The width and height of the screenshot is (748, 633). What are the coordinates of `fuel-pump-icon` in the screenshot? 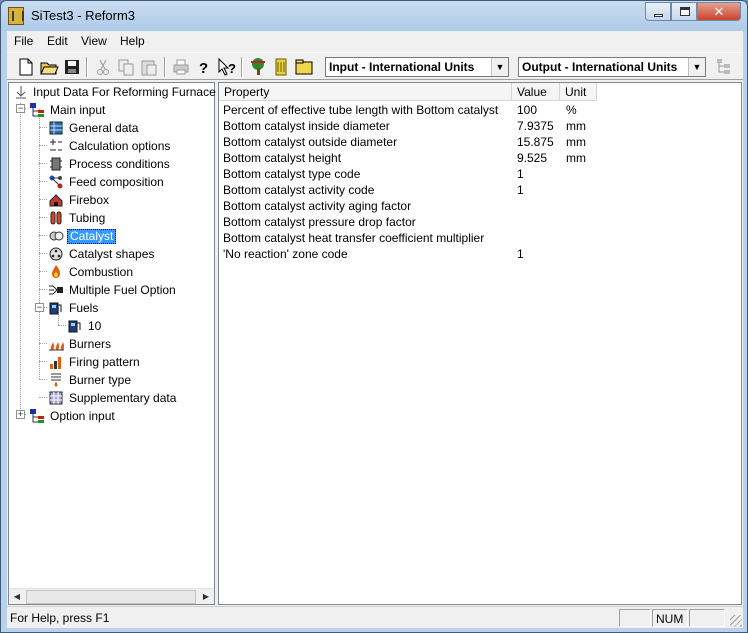 It's located at (74, 326).